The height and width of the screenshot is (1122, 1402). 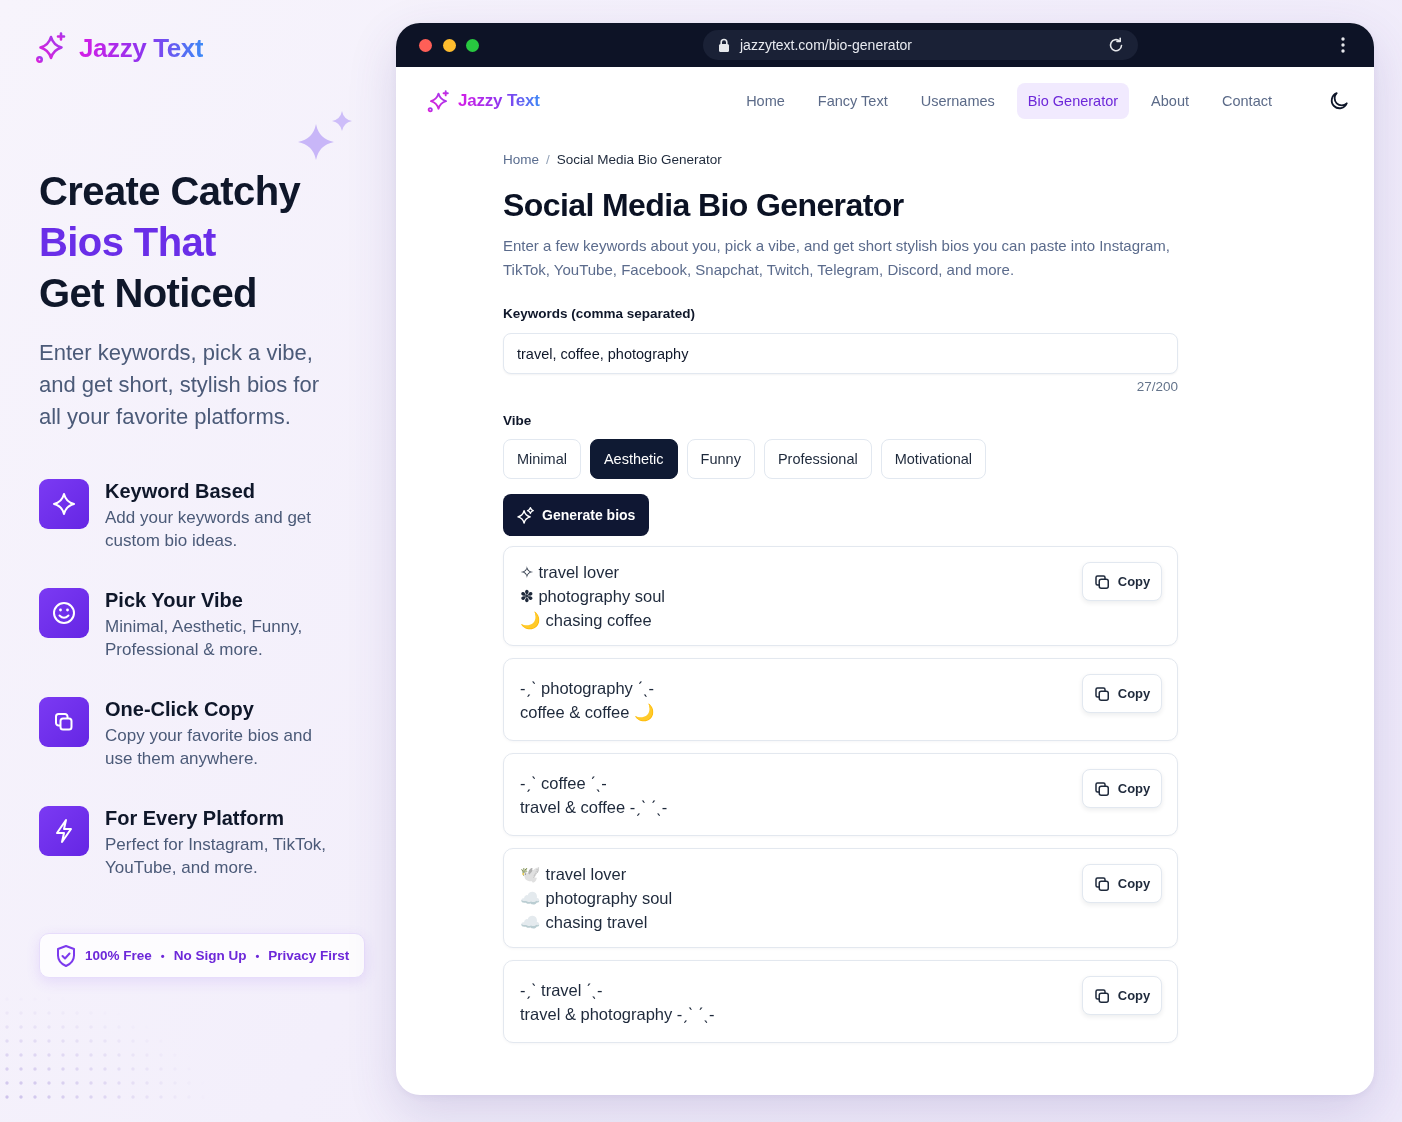 What do you see at coordinates (210, 955) in the screenshot?
I see `badge-label: No Sign Up` at bounding box center [210, 955].